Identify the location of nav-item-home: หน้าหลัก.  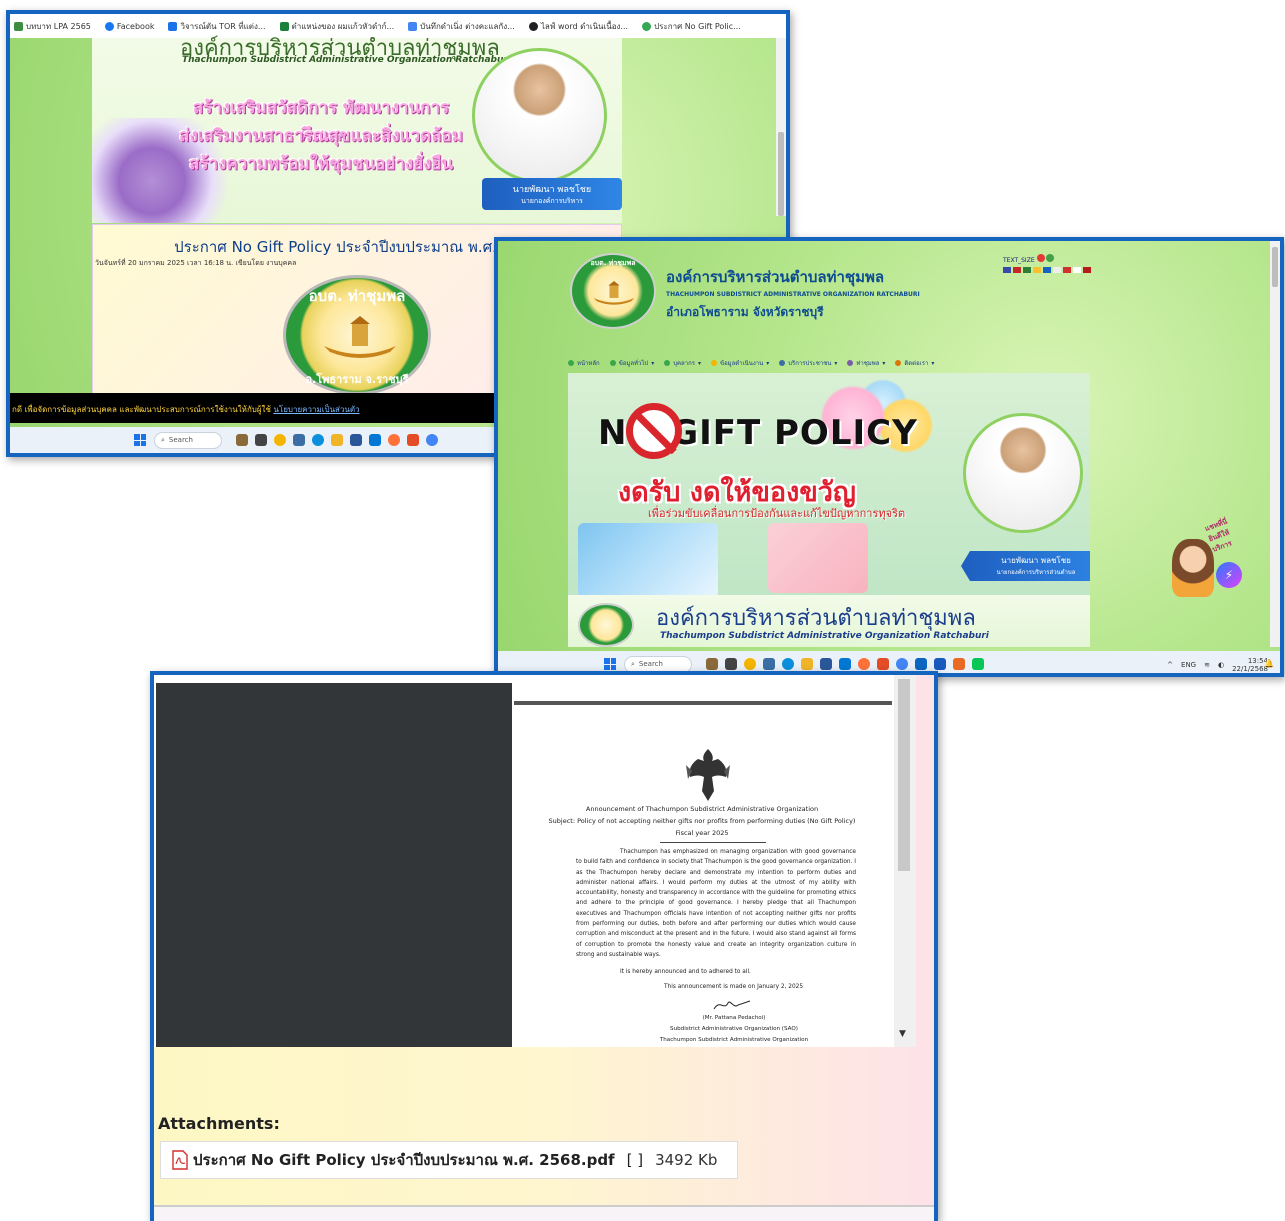
(584, 363).